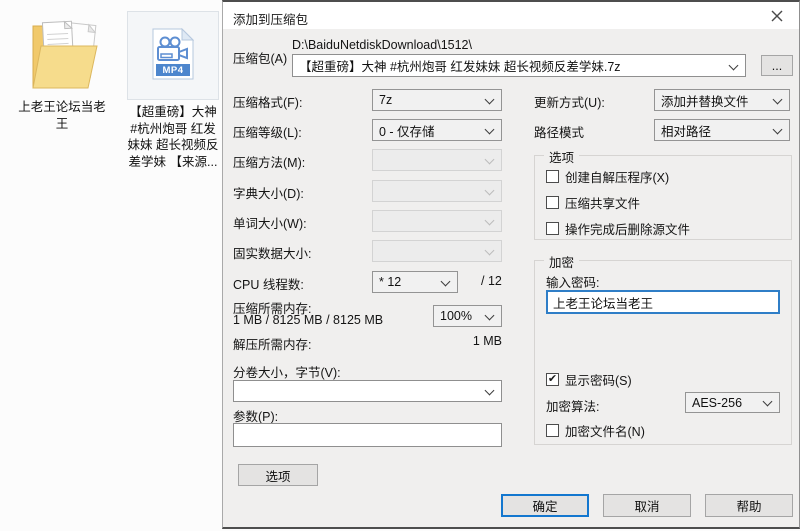 The height and width of the screenshot is (531, 800). What do you see at coordinates (268, 194) in the screenshot?
I see `dictionary-size-label: 字典大小(D):` at bounding box center [268, 194].